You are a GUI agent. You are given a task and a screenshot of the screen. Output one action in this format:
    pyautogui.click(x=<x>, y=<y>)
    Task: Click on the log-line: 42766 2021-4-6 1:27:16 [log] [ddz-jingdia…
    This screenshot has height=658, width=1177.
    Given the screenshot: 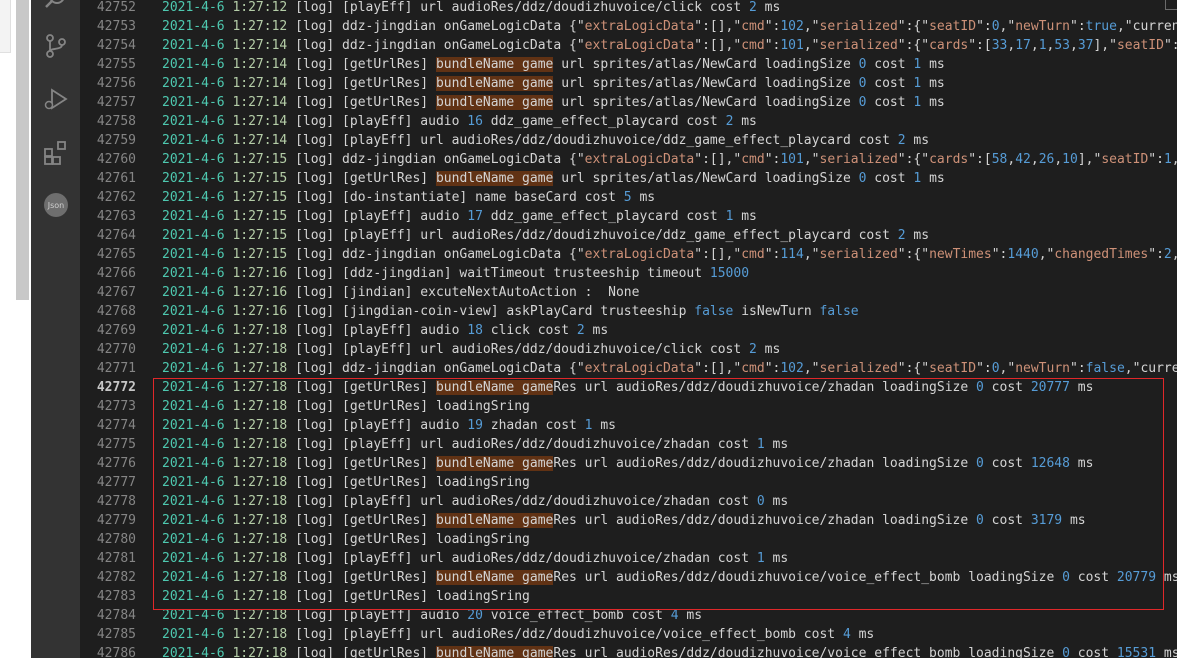 What is the action you would take?
    pyautogui.click(x=414, y=273)
    